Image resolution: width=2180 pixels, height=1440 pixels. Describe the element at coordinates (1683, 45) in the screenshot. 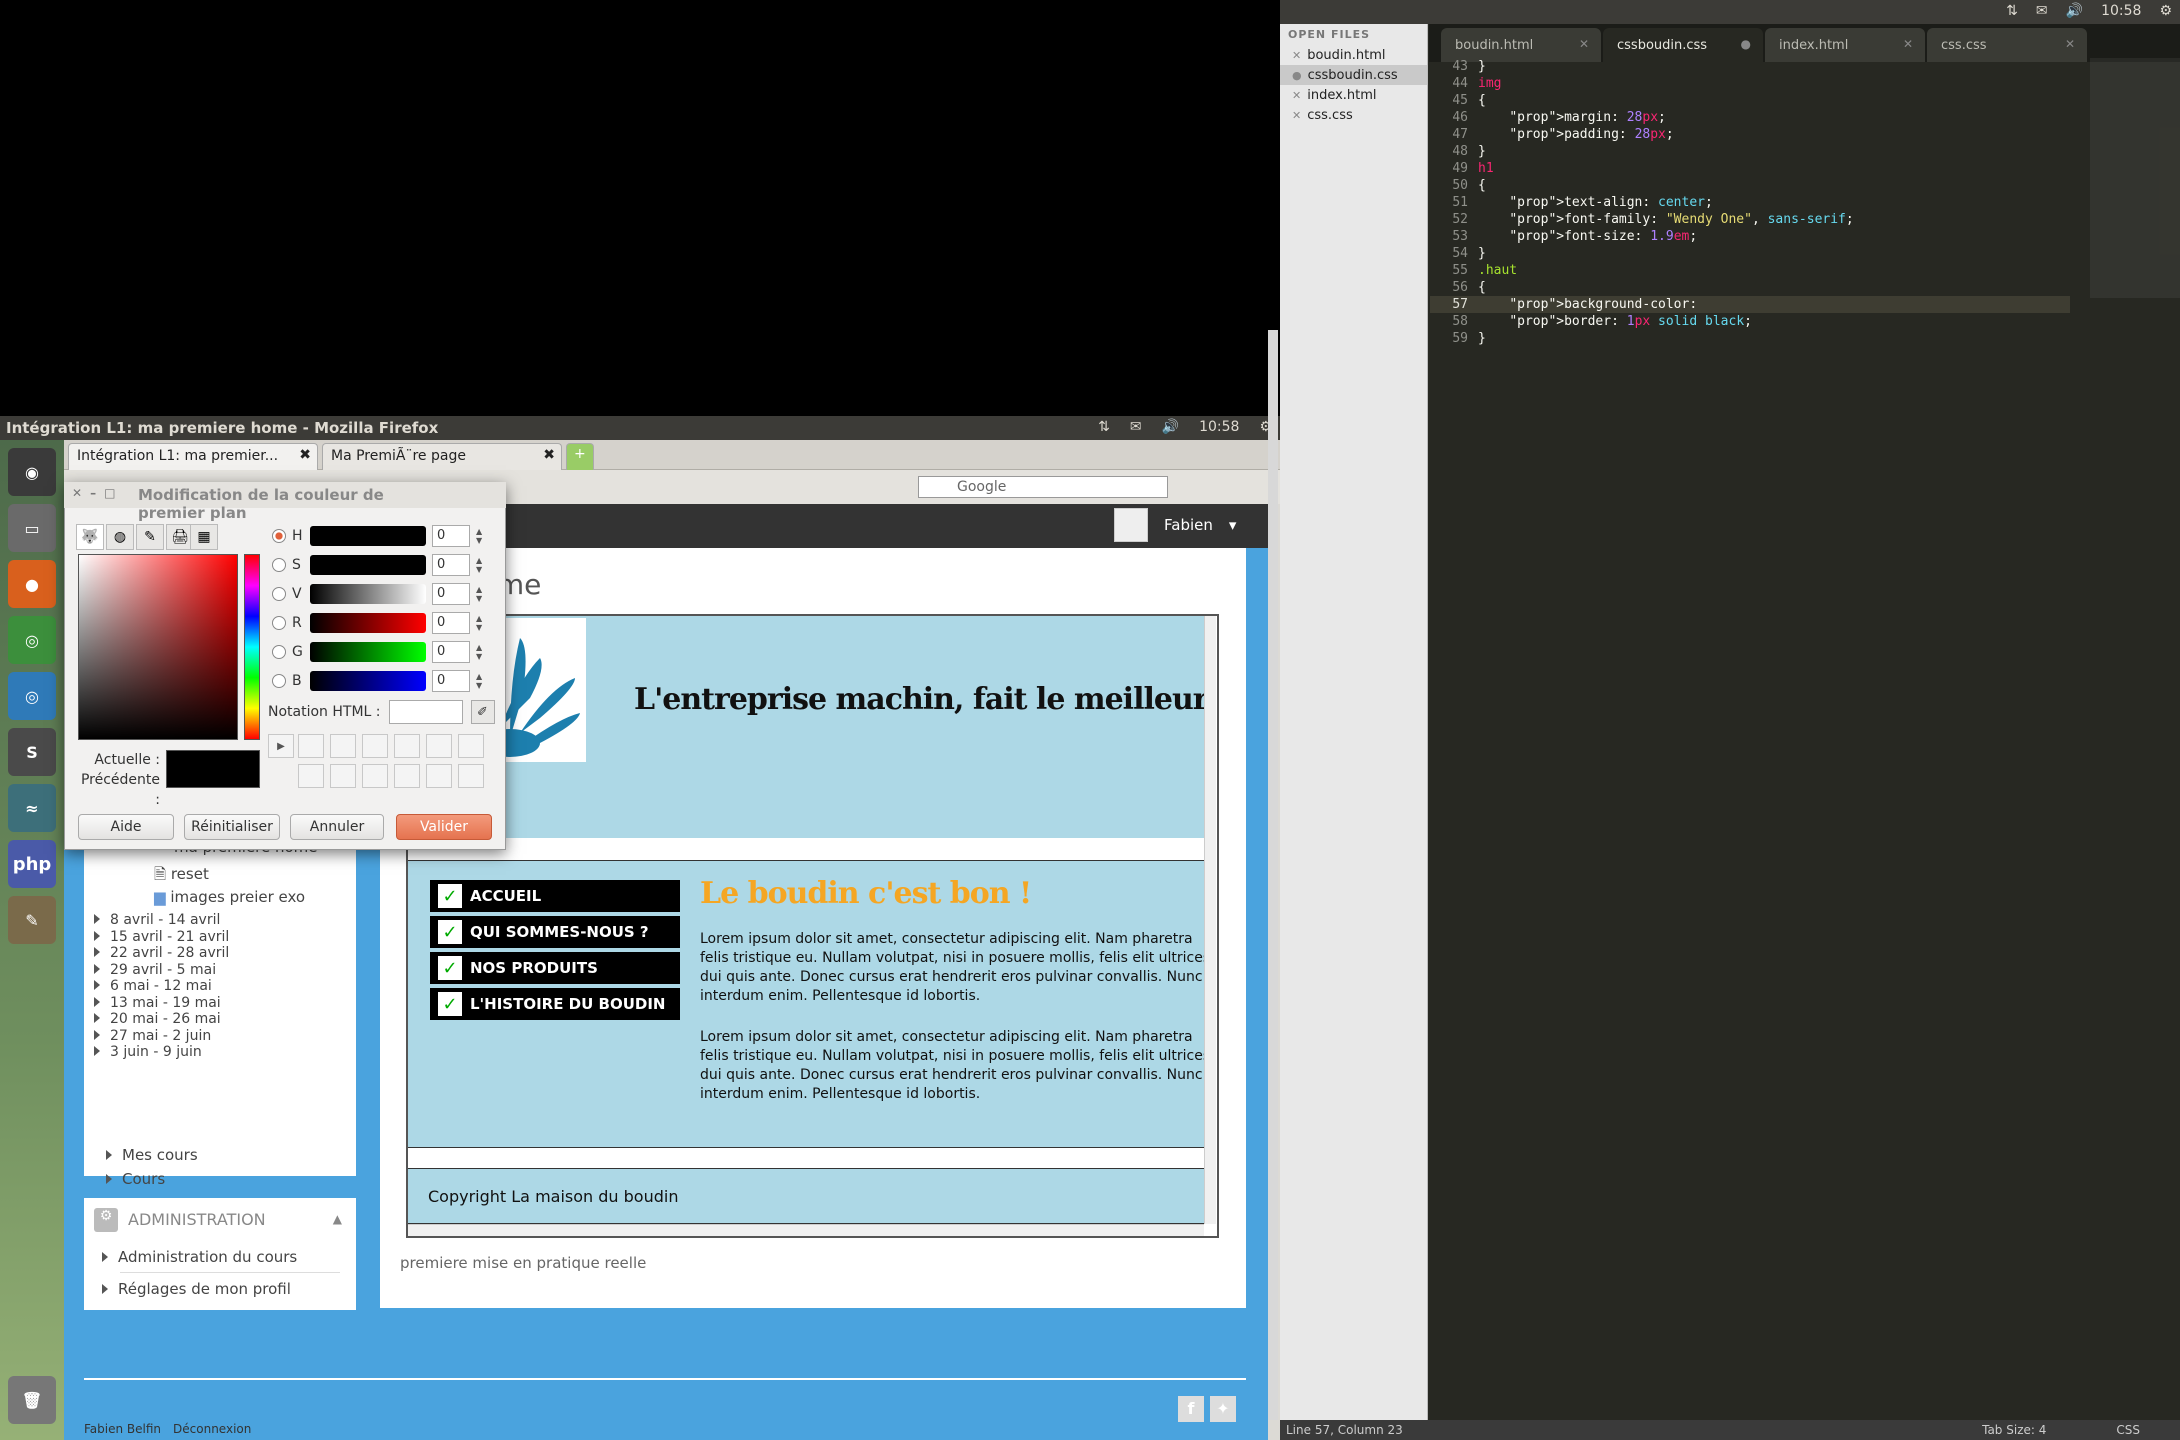

I see `tab-cssboudin-css: cssboudin.css ●` at that location.